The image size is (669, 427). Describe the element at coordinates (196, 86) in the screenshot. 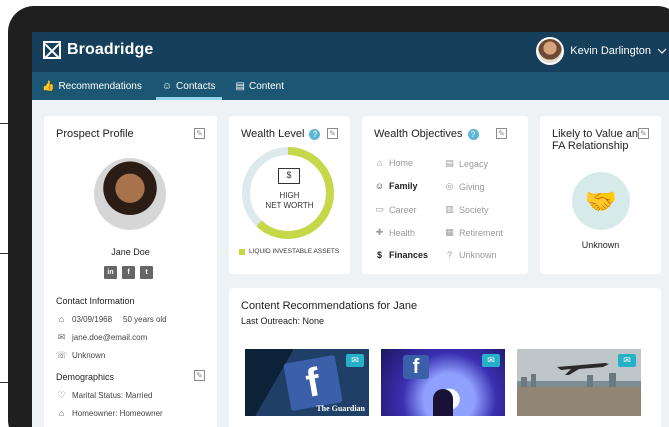

I see `tab-label: Contacts` at that location.